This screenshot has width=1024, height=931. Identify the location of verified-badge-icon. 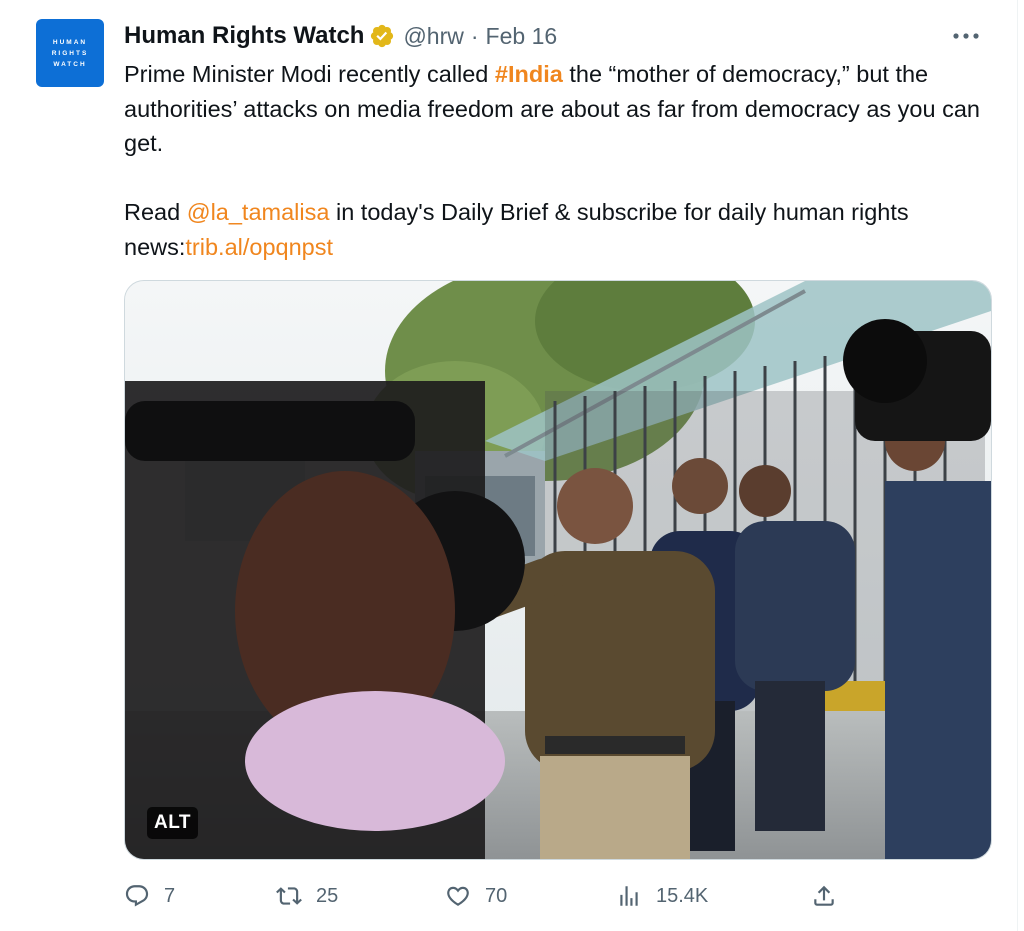
(382, 36).